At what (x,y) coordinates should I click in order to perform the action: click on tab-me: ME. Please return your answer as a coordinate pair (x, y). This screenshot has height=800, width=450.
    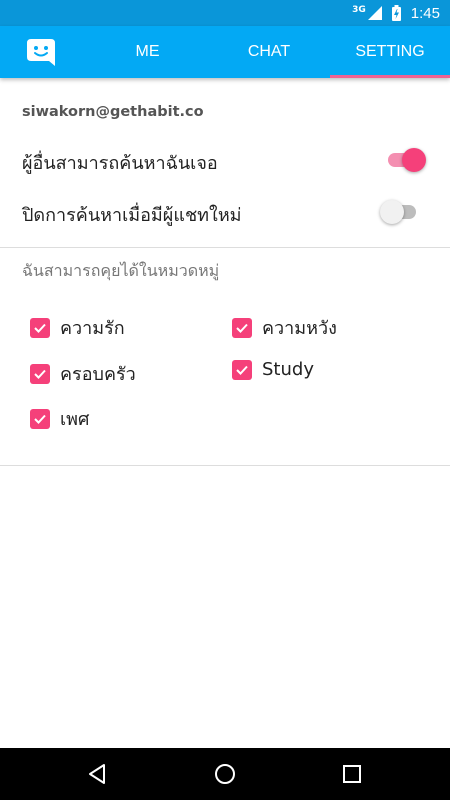
    Looking at the image, I should click on (147, 52).